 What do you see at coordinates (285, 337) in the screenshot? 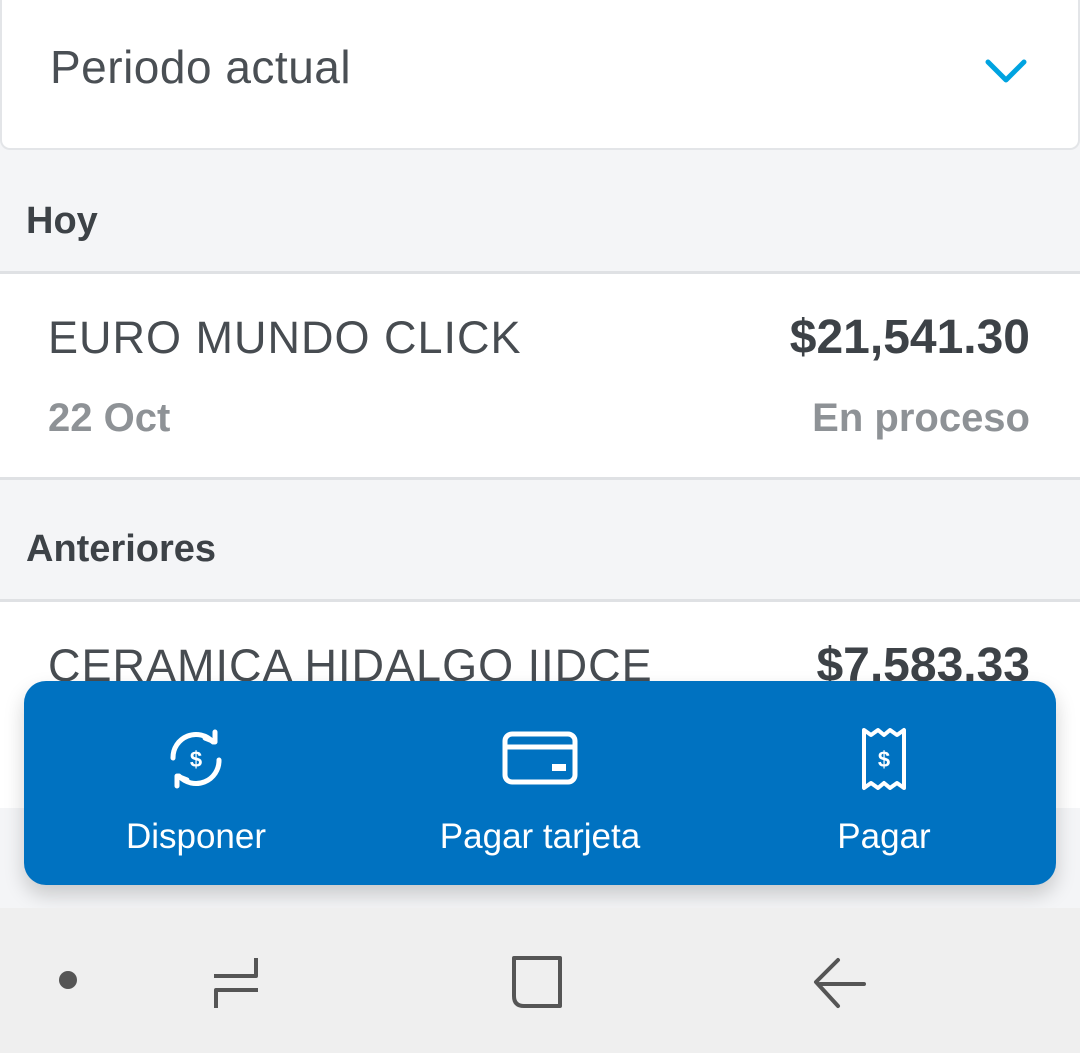
I see `transaction-merchant: EURO MUNDO CLICK` at bounding box center [285, 337].